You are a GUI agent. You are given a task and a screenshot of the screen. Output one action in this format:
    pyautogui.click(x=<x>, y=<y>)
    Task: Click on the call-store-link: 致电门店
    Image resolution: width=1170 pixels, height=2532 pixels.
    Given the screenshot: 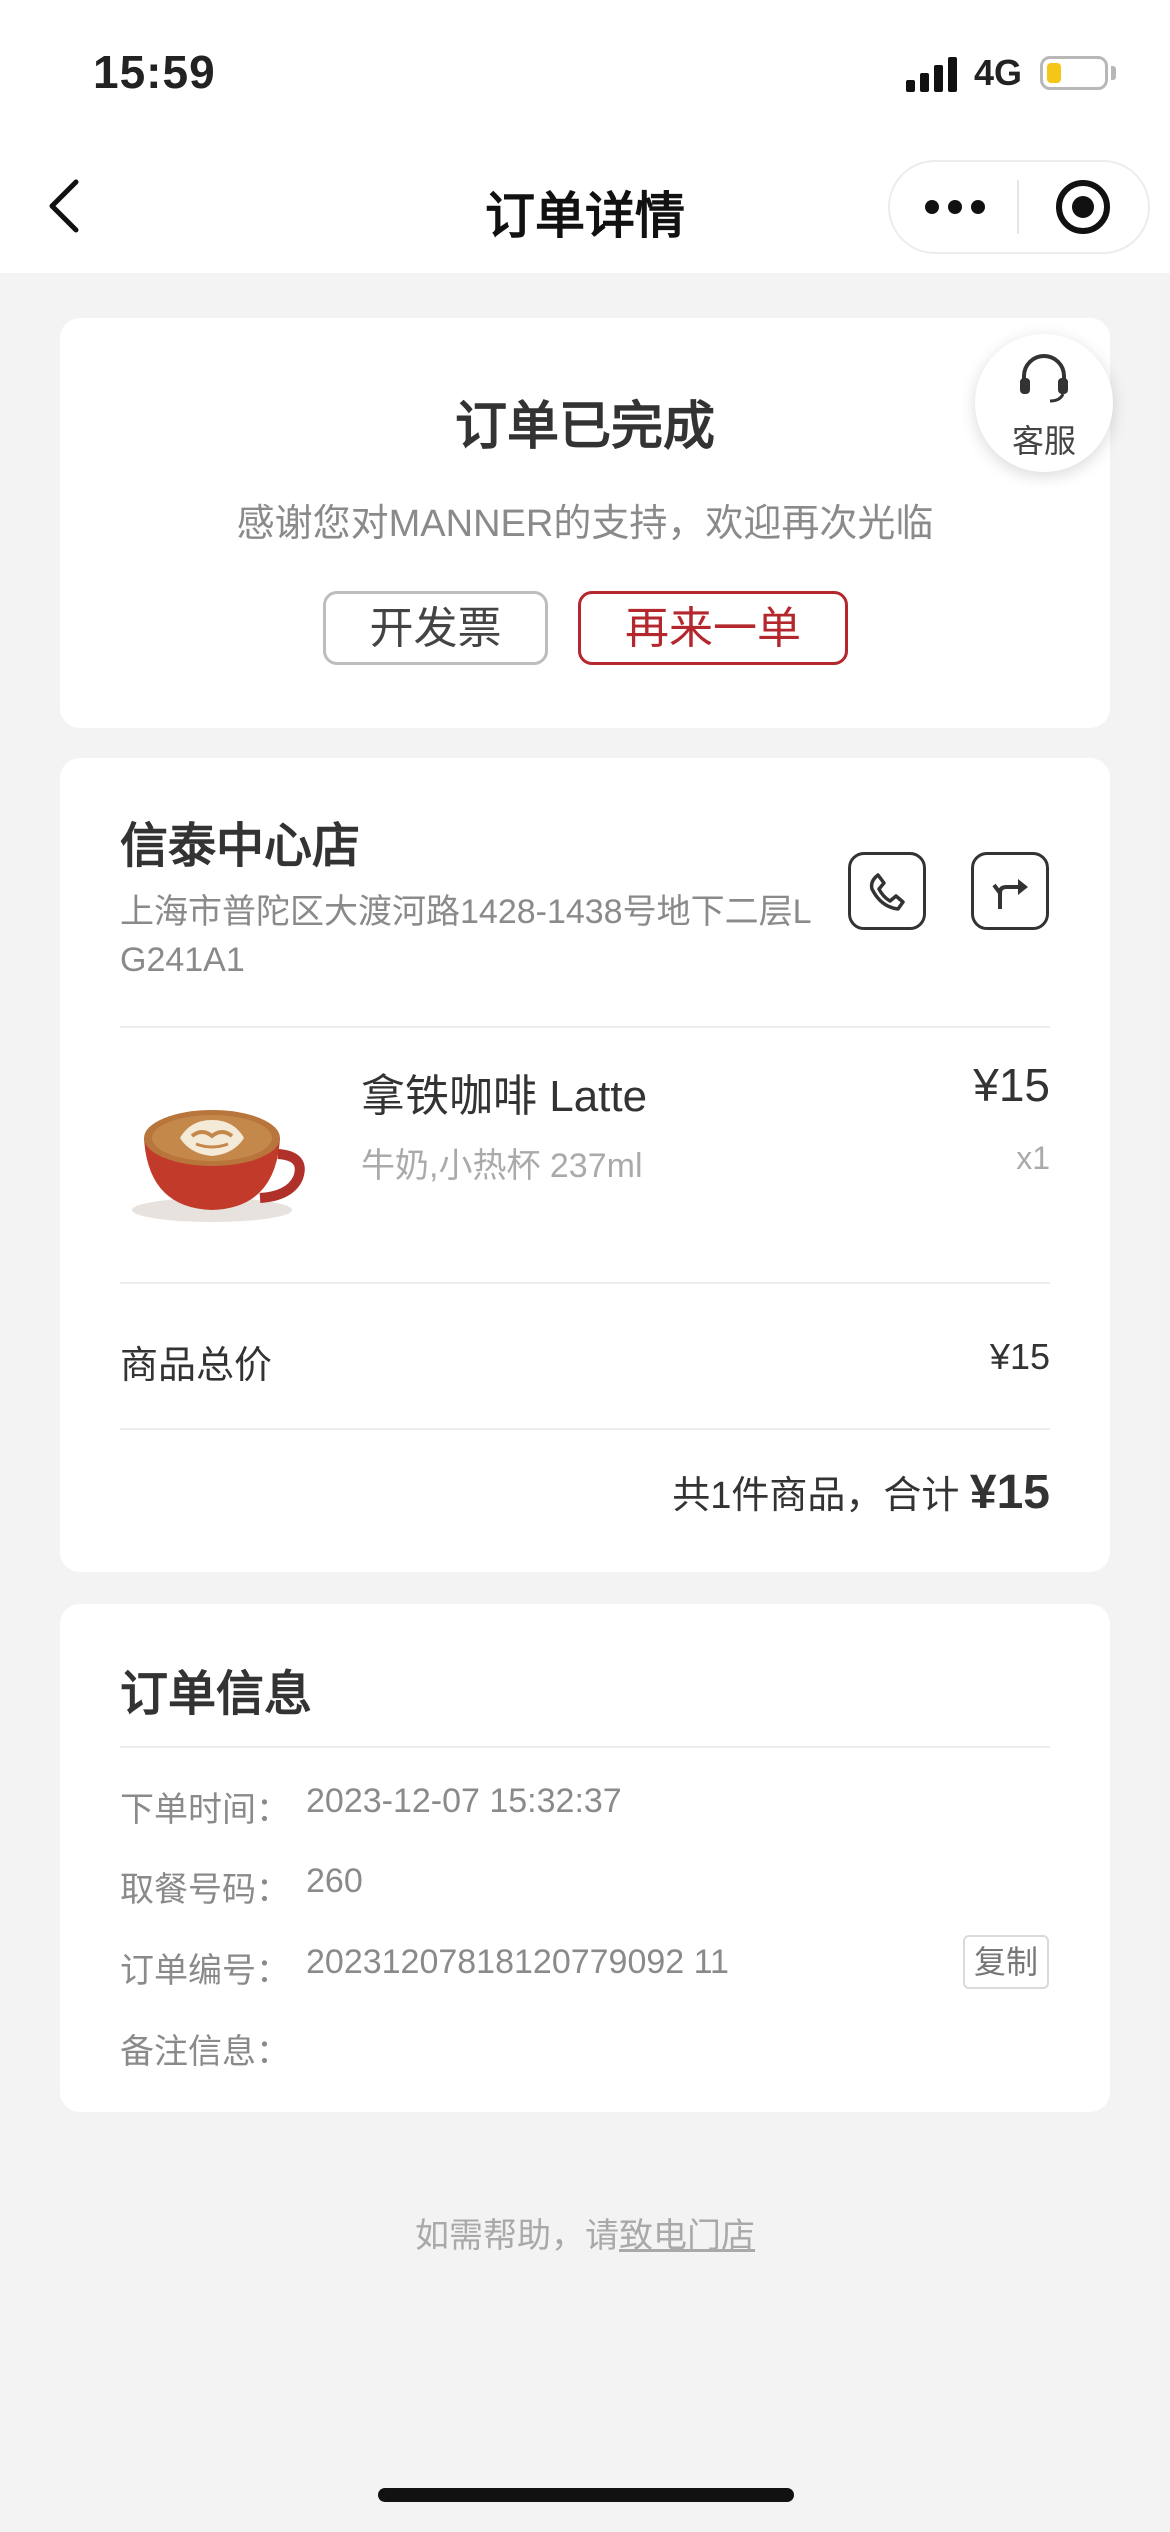 What is the action you would take?
    pyautogui.click(x=687, y=2236)
    